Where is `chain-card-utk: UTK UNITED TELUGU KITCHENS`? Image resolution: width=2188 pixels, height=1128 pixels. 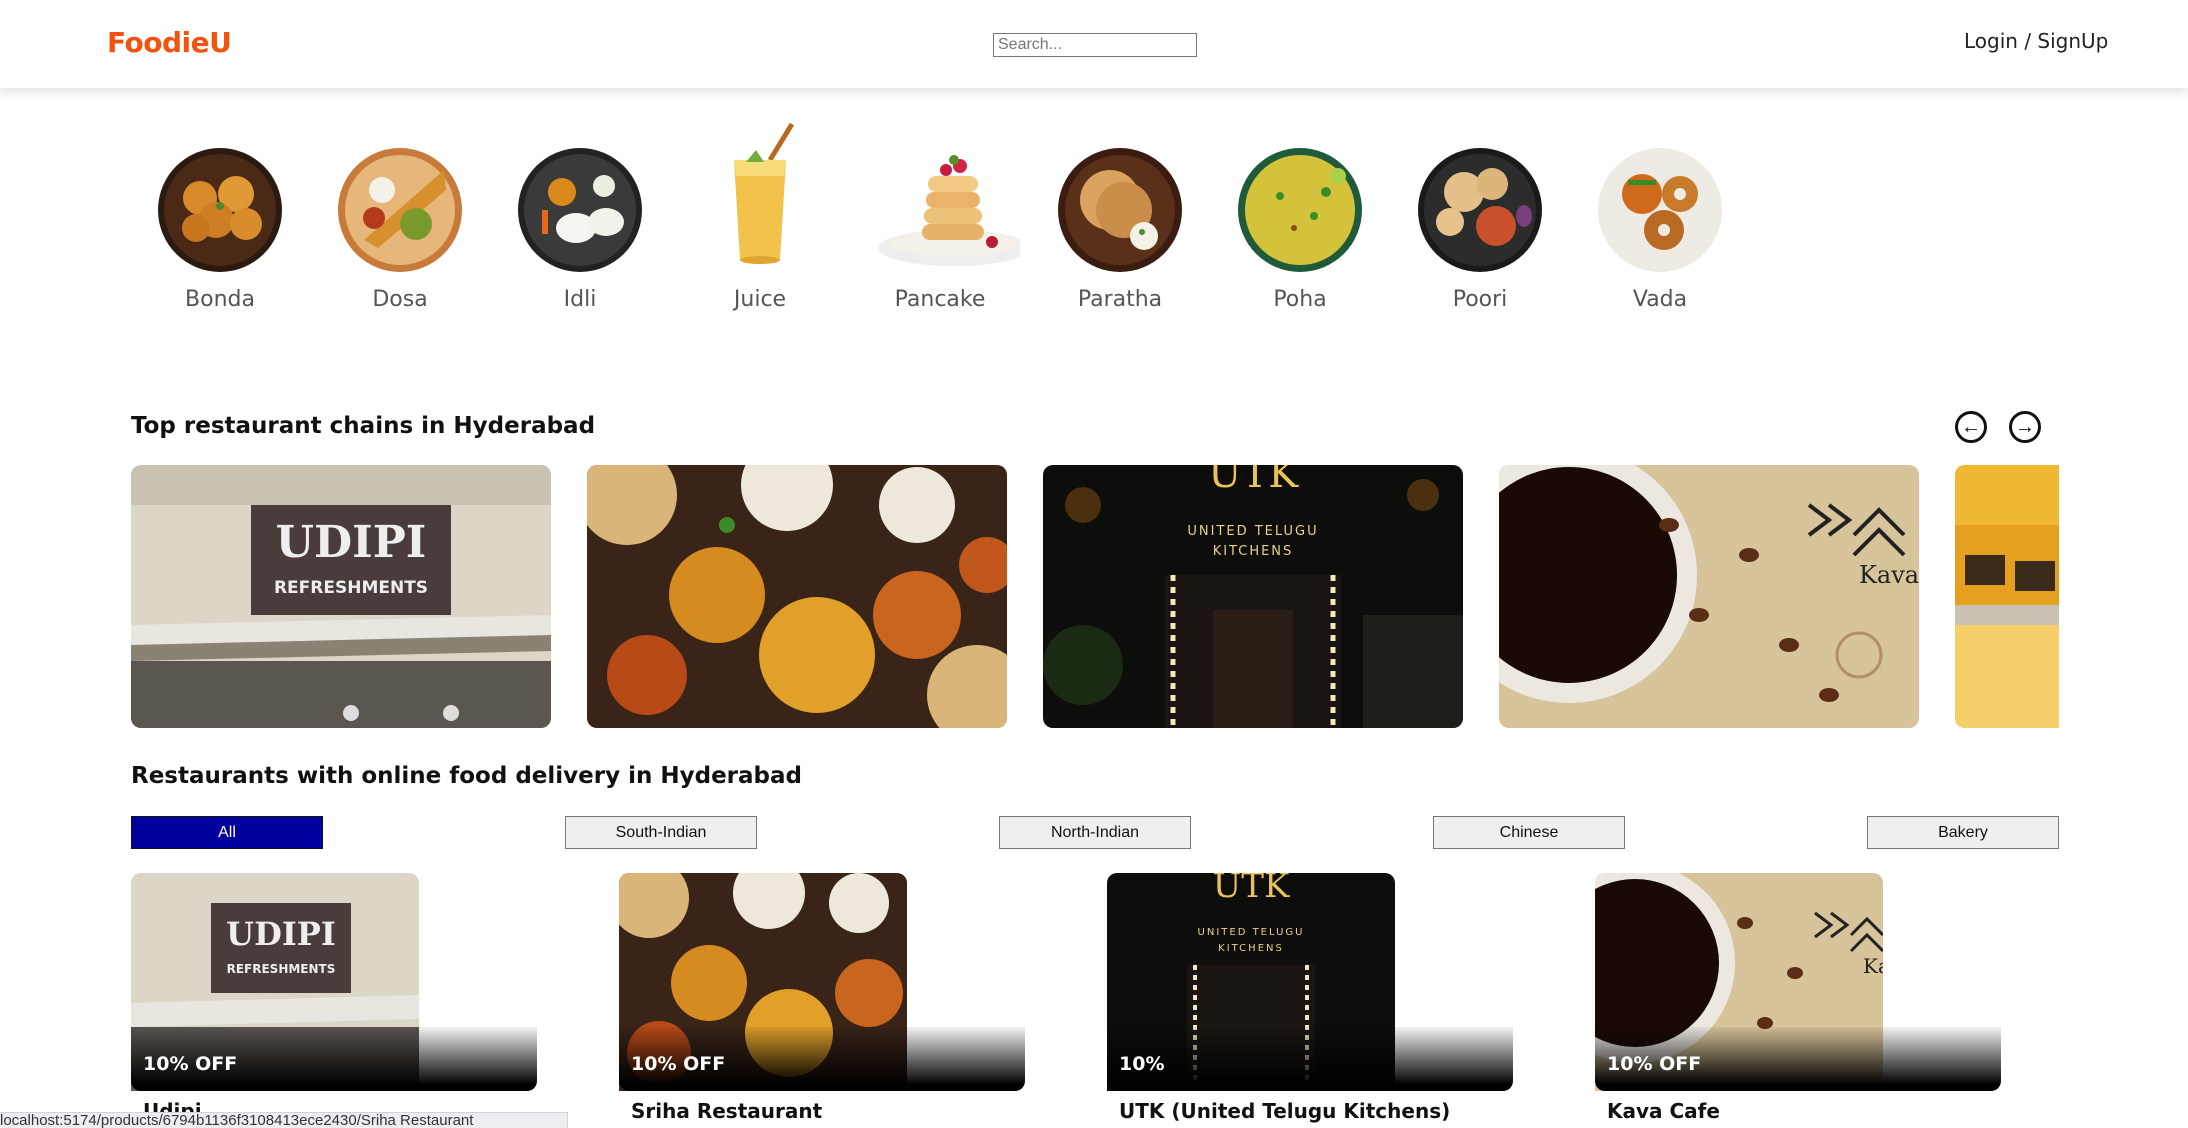
chain-card-utk: UTK UNITED TELUGU KITCHENS is located at coordinates (1253, 596).